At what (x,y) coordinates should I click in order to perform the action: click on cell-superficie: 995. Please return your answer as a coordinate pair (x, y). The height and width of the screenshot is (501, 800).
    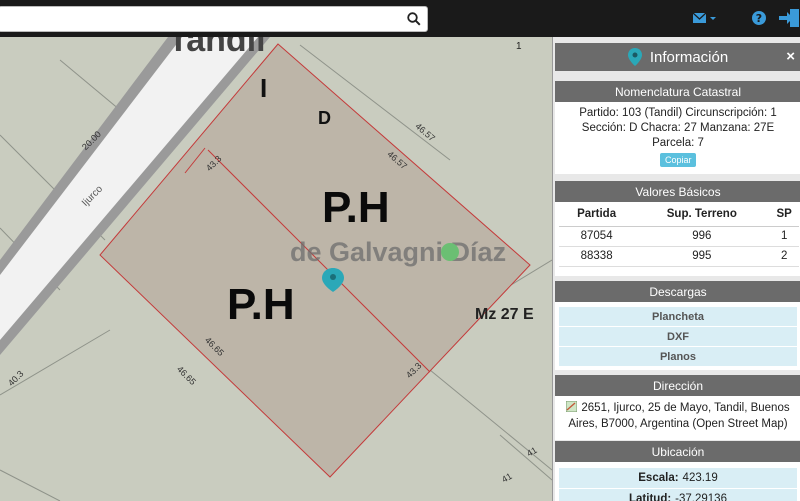
    Looking at the image, I should click on (702, 256).